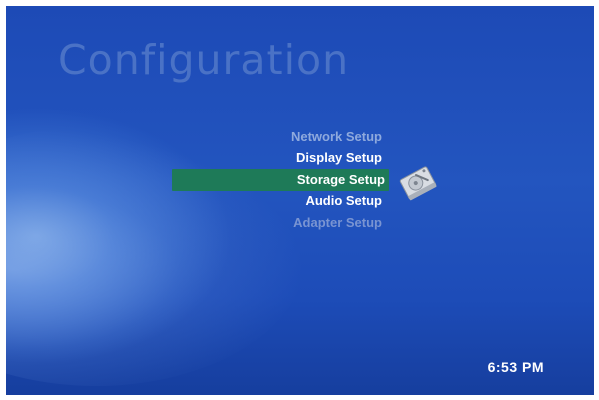 This screenshot has width=599, height=400. I want to click on menu-item-storage-setup-label: Storage Setup, so click(340, 179).